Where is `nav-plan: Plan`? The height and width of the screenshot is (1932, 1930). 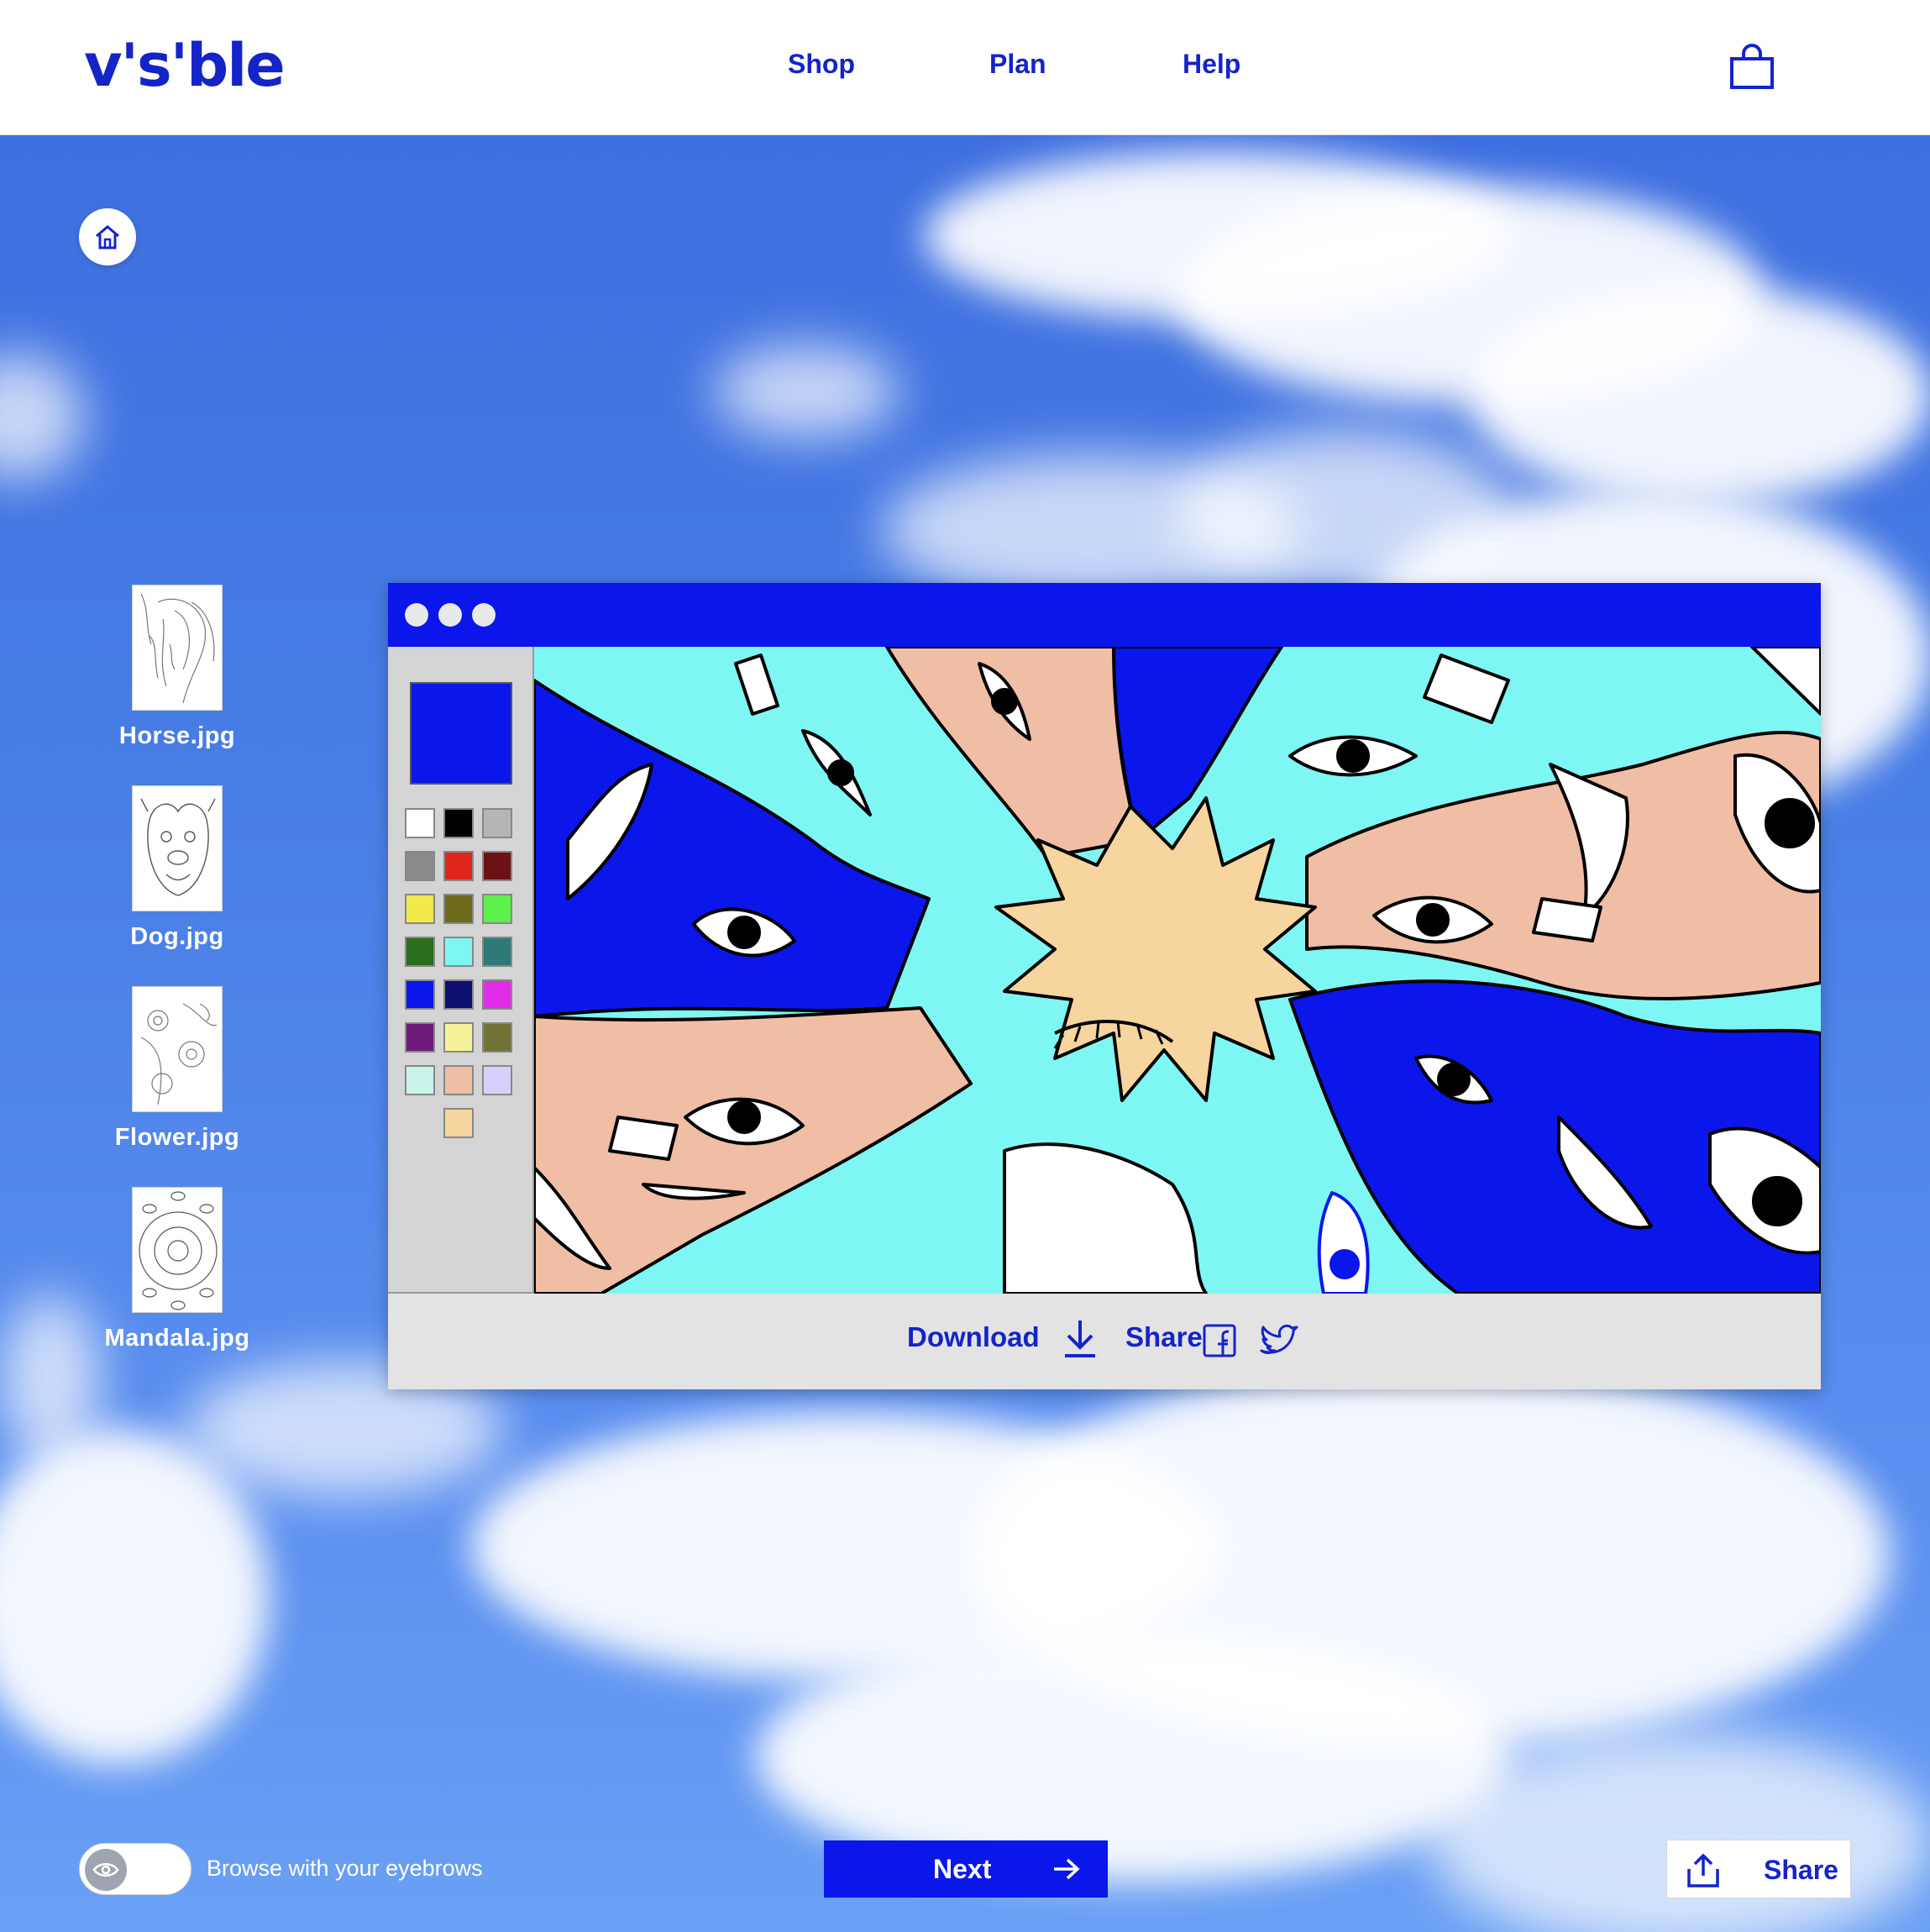
nav-plan: Plan is located at coordinates (1017, 64).